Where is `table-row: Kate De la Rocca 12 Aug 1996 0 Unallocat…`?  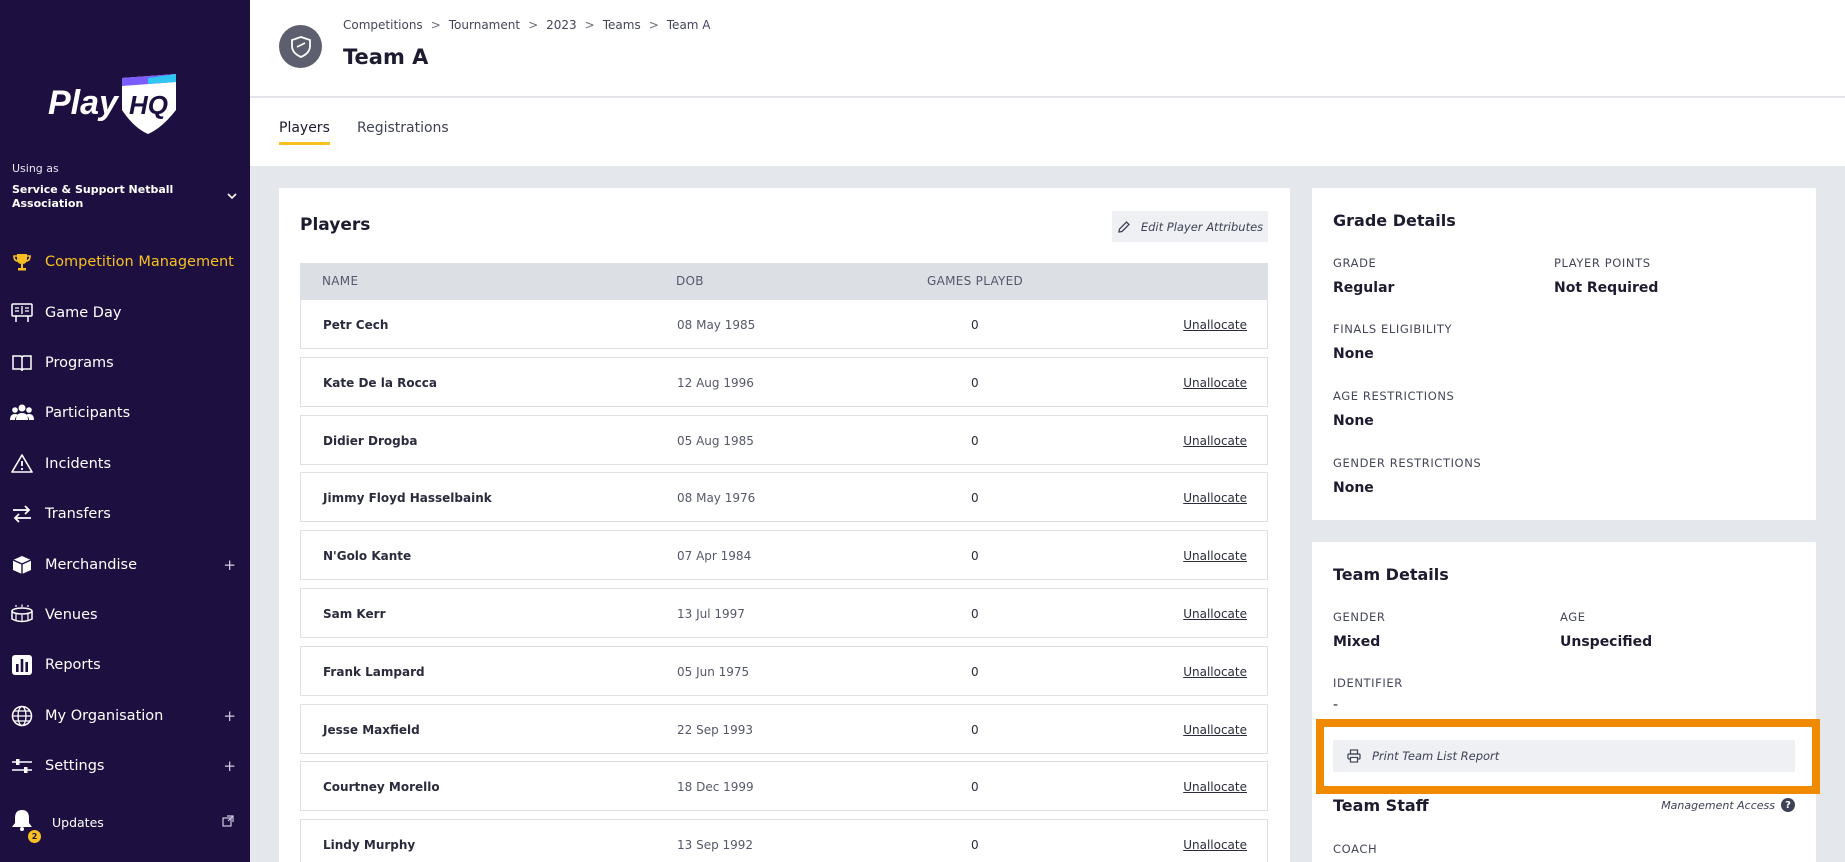
table-row: Kate De la Rocca 12 Aug 1996 0 Unallocat… is located at coordinates (784, 381).